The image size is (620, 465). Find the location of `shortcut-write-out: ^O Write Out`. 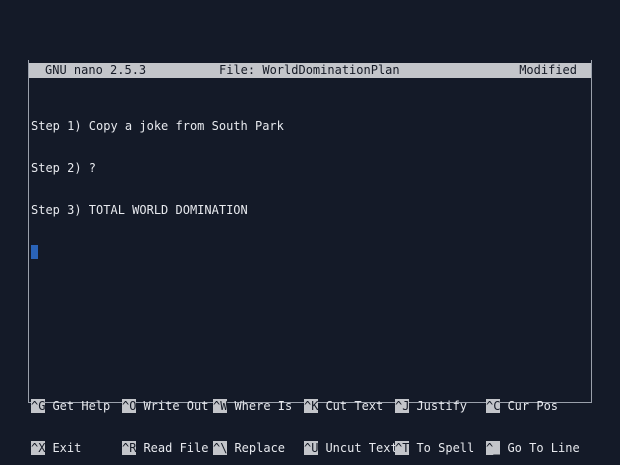

shortcut-write-out: ^O Write Out is located at coordinates (165, 406).